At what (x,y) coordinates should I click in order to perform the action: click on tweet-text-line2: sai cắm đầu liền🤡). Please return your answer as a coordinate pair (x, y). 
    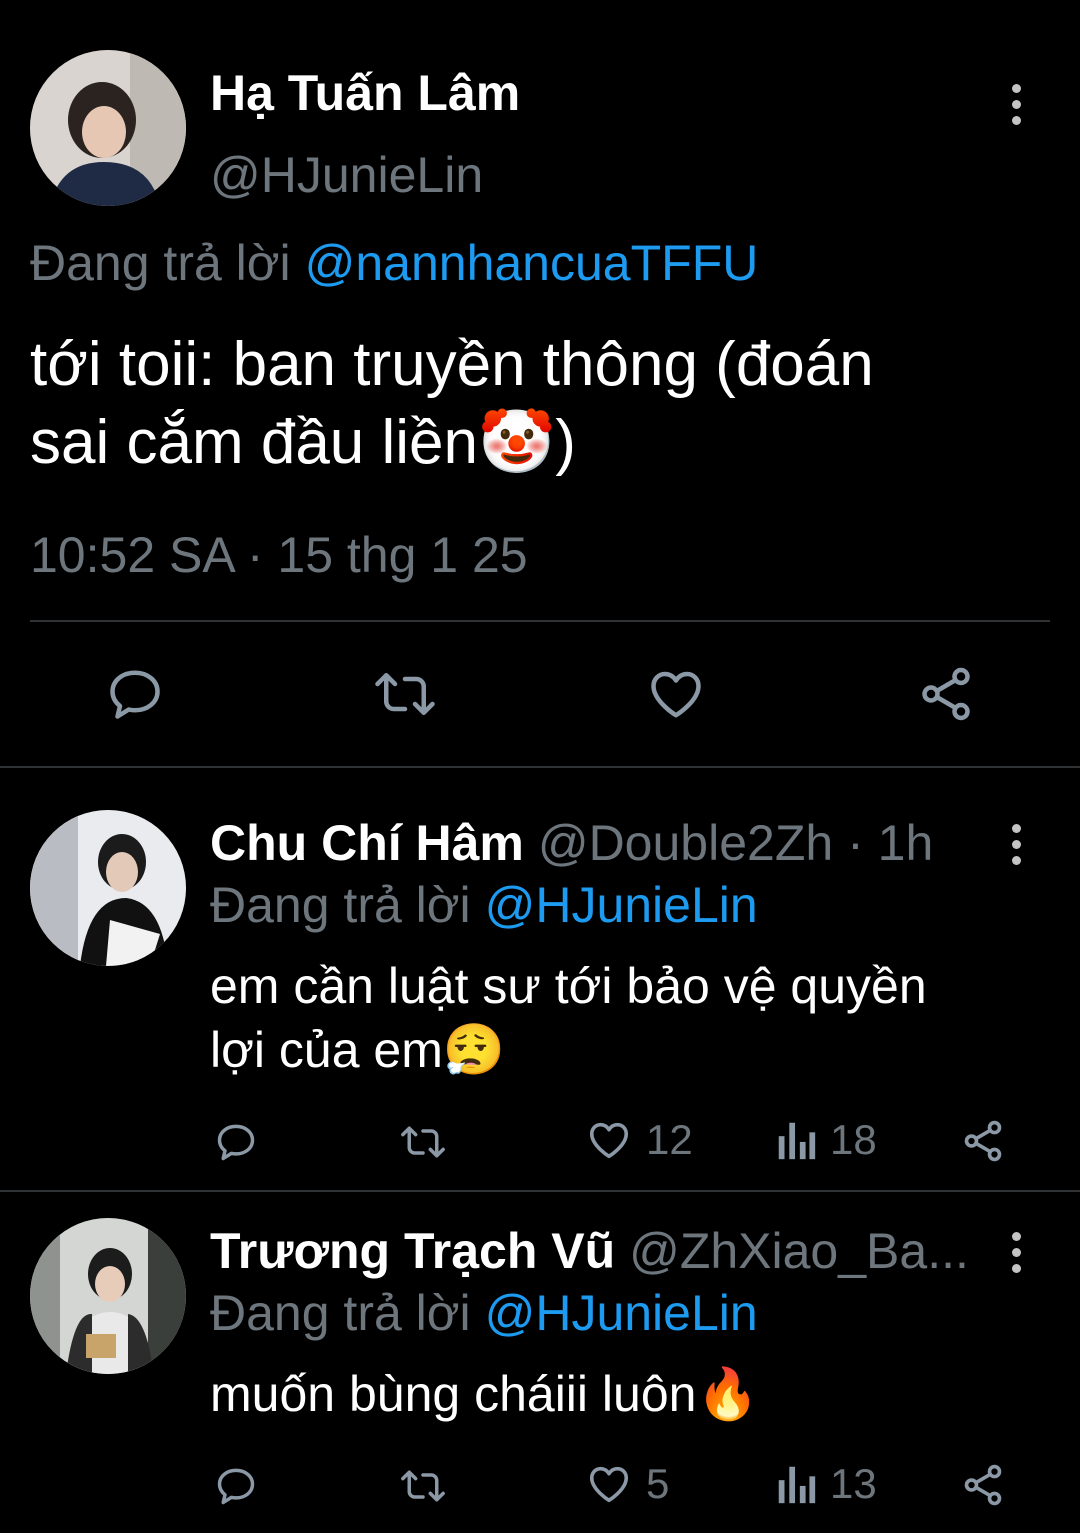
    Looking at the image, I should click on (303, 442).